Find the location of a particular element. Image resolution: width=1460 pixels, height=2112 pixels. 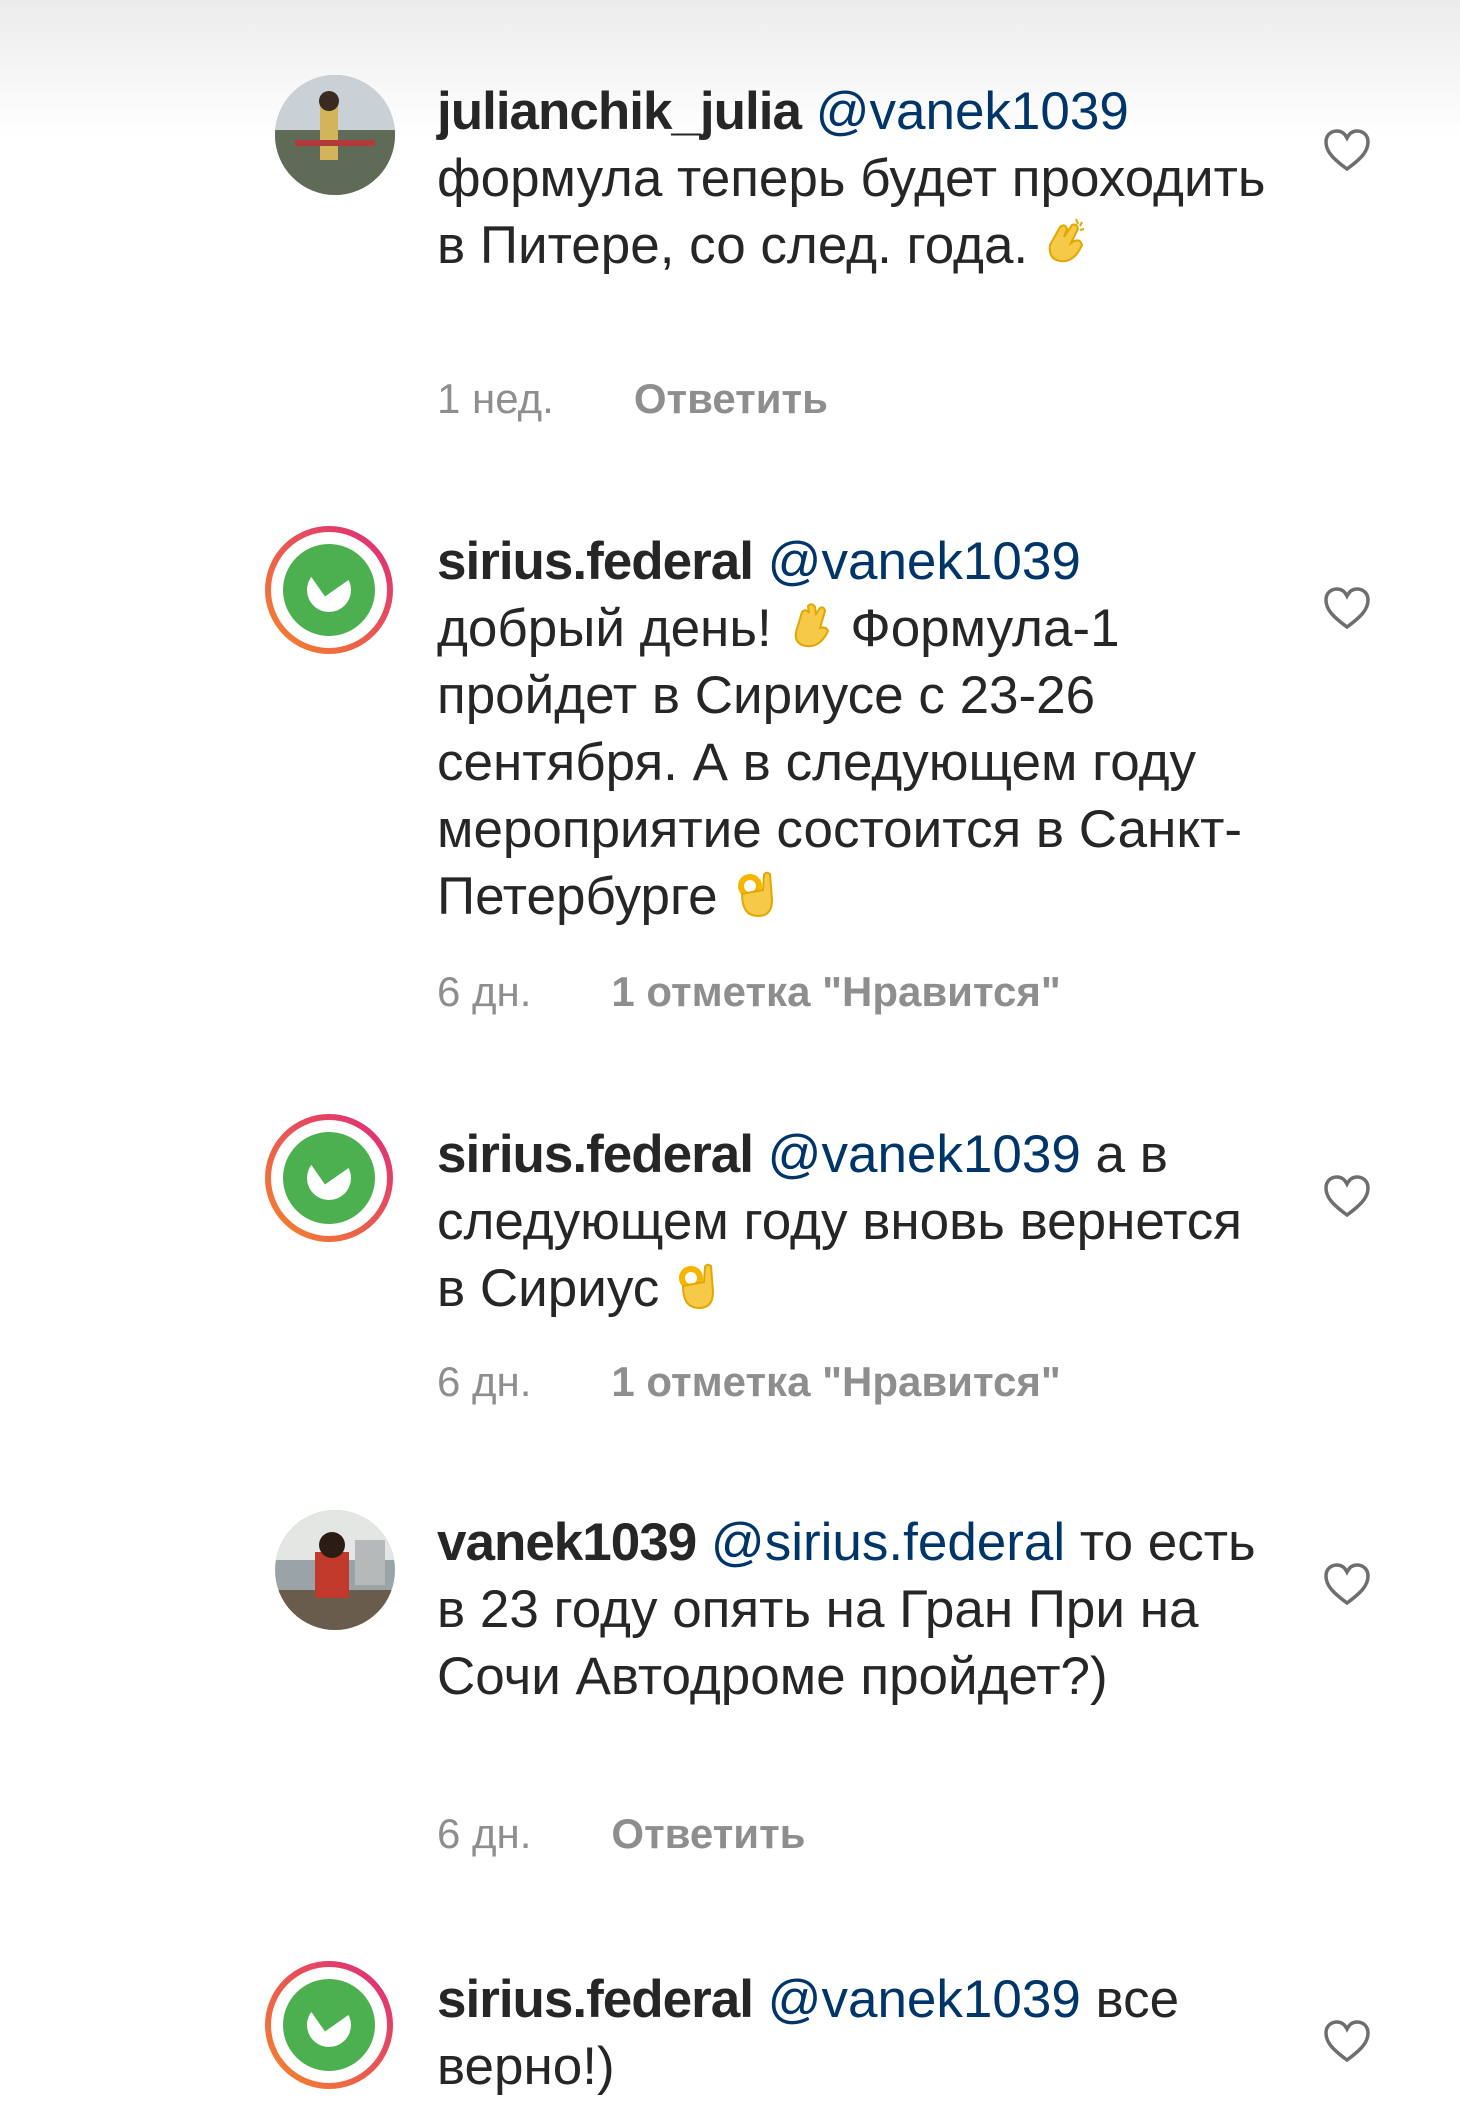

comment-mention: @sirius.federal is located at coordinates (888, 1542).